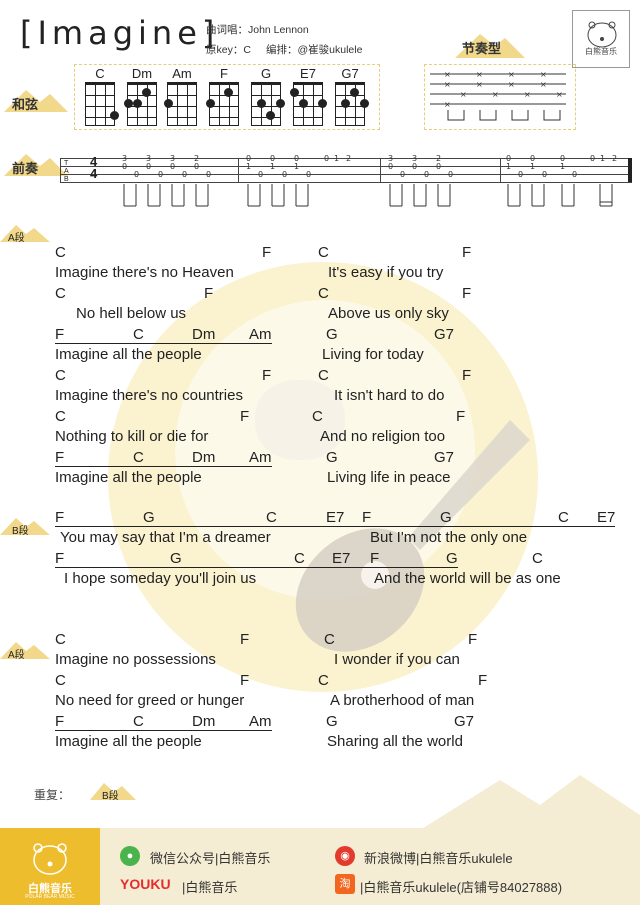 The width and height of the screenshot is (640, 905). What do you see at coordinates (165, 537) in the screenshot?
I see `lyric-text: You may say that I'm a dreamer` at bounding box center [165, 537].